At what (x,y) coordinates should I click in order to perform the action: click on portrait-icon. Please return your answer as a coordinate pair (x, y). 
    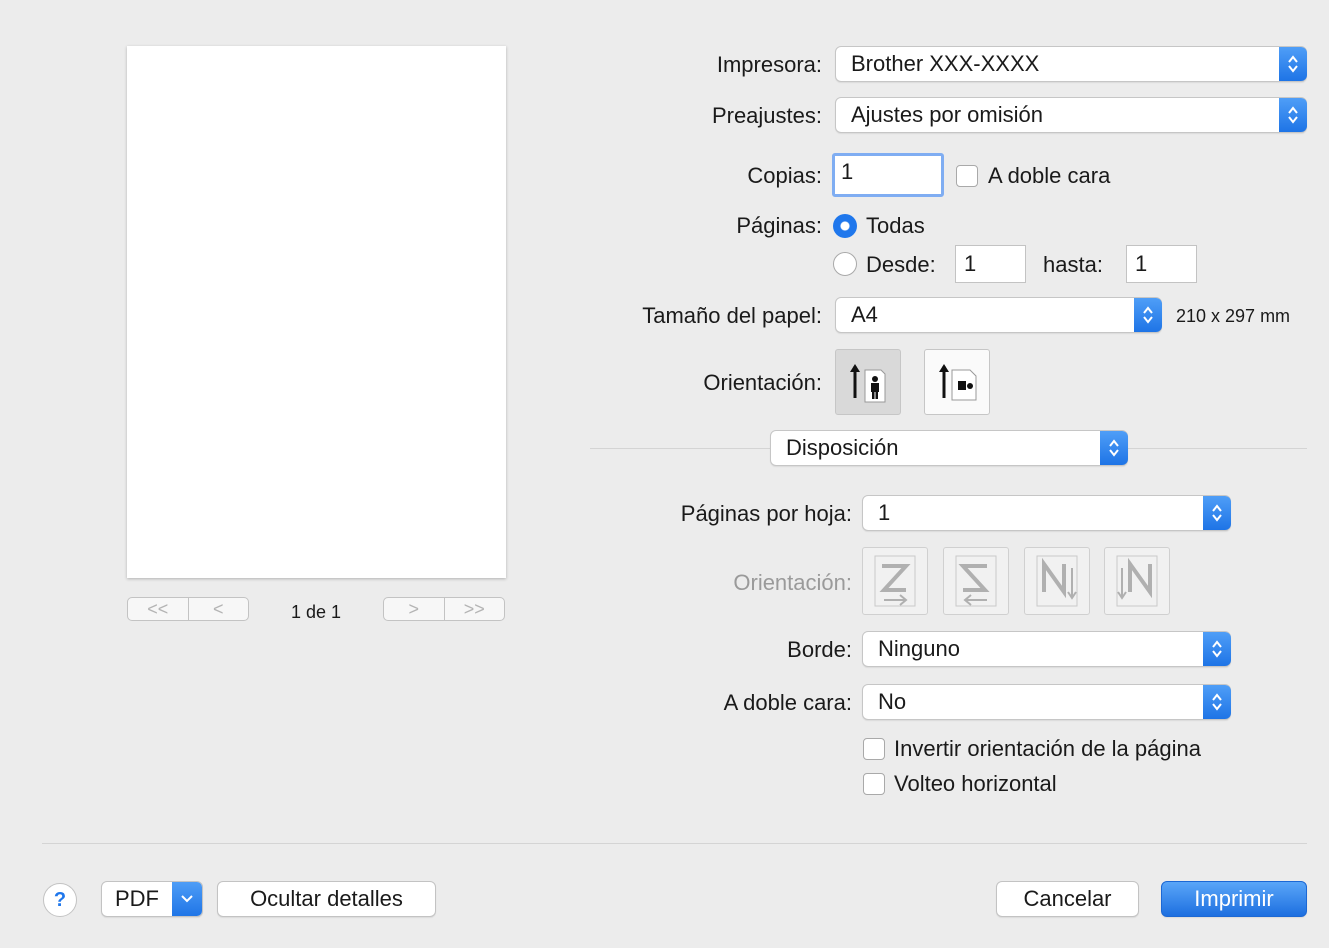
    Looking at the image, I should click on (868, 383).